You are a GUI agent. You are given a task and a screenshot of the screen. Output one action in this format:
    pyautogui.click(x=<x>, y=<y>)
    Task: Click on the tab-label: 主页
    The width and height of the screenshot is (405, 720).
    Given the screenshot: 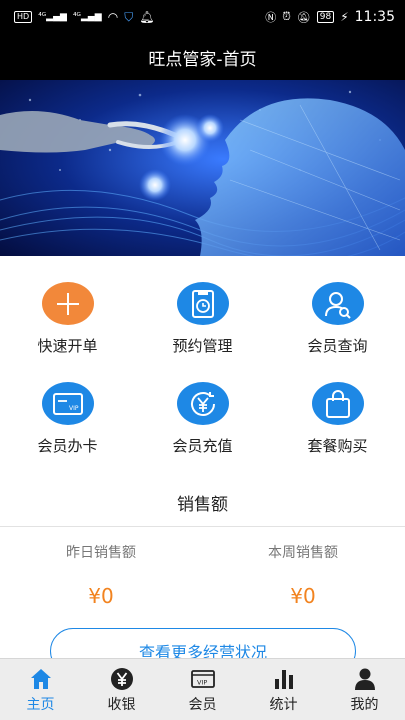 What is the action you would take?
    pyautogui.click(x=40, y=705)
    